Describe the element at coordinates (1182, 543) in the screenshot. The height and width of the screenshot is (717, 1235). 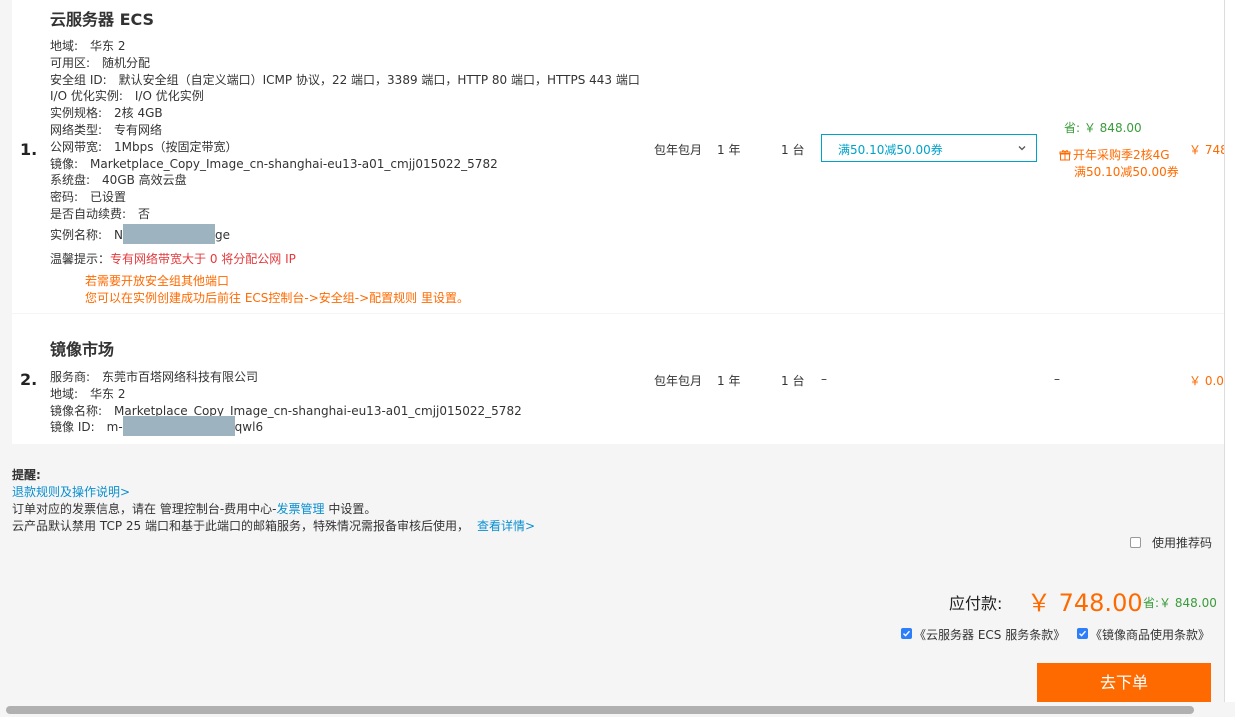
I see `referral-label: 使用推荐码` at that location.